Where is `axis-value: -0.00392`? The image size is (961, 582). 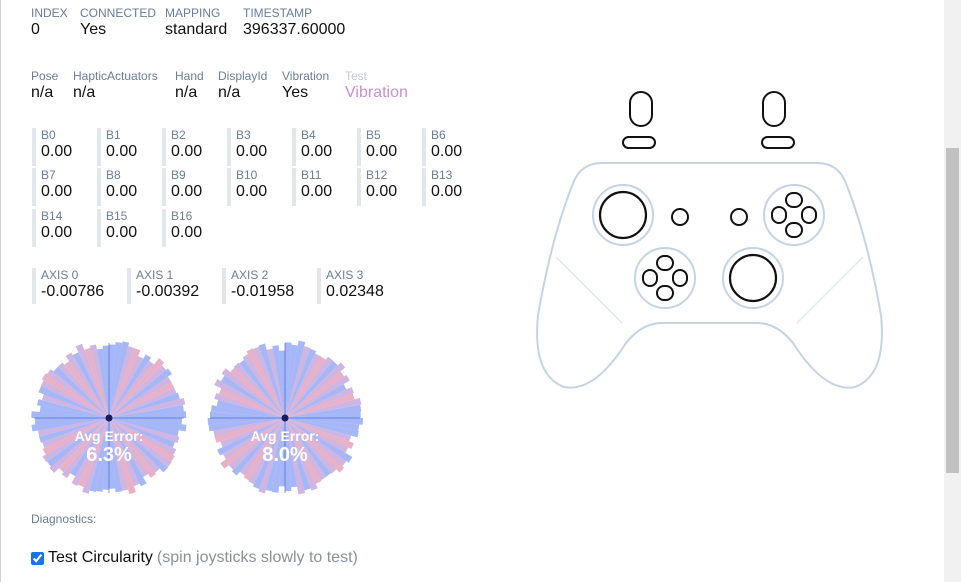
axis-value: -0.00392 is located at coordinates (168, 291).